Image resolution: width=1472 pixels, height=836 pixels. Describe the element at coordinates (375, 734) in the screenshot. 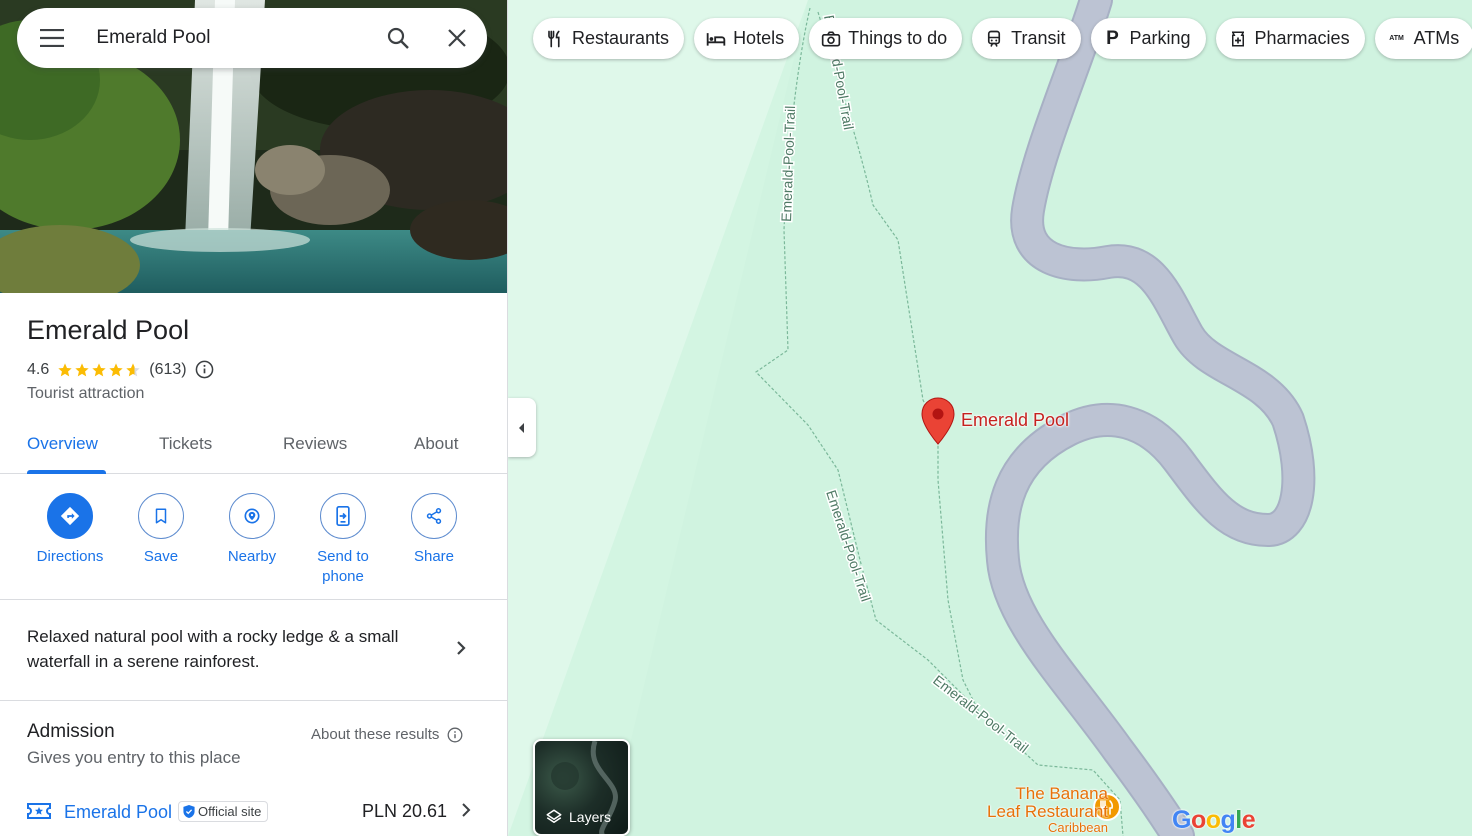

I see `about-results-label: About these results` at that location.